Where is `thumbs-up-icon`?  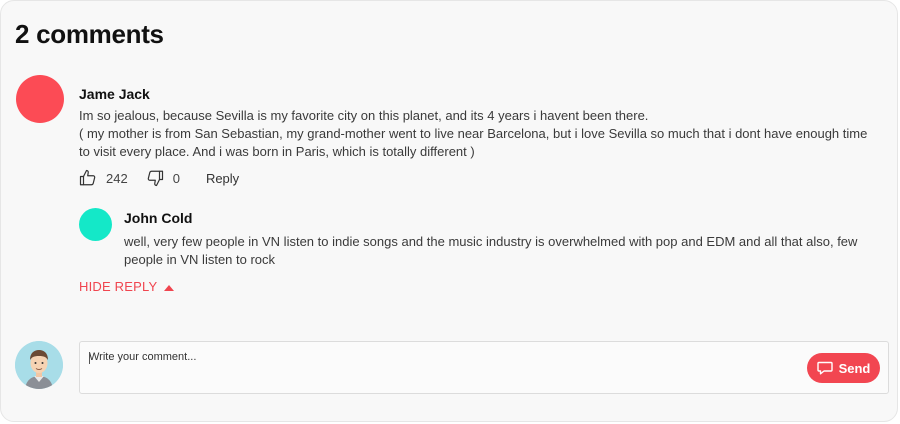
thumbs-up-icon is located at coordinates (88, 178).